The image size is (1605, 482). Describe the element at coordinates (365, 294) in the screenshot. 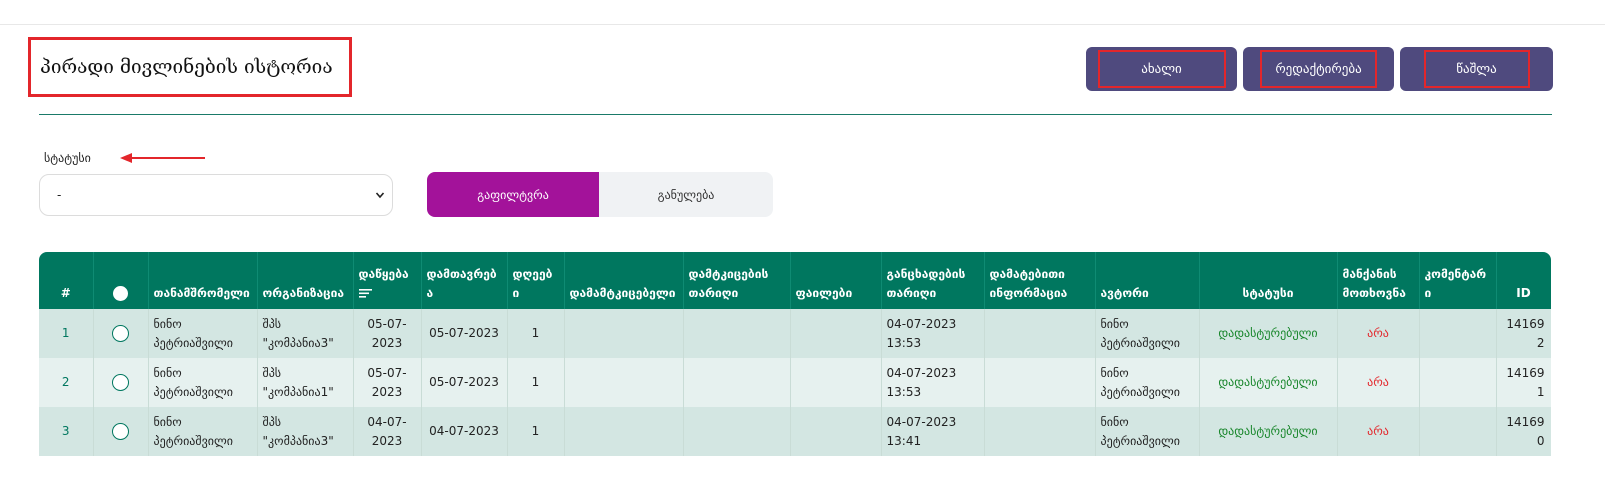

I see `sort-descending-icon` at that location.